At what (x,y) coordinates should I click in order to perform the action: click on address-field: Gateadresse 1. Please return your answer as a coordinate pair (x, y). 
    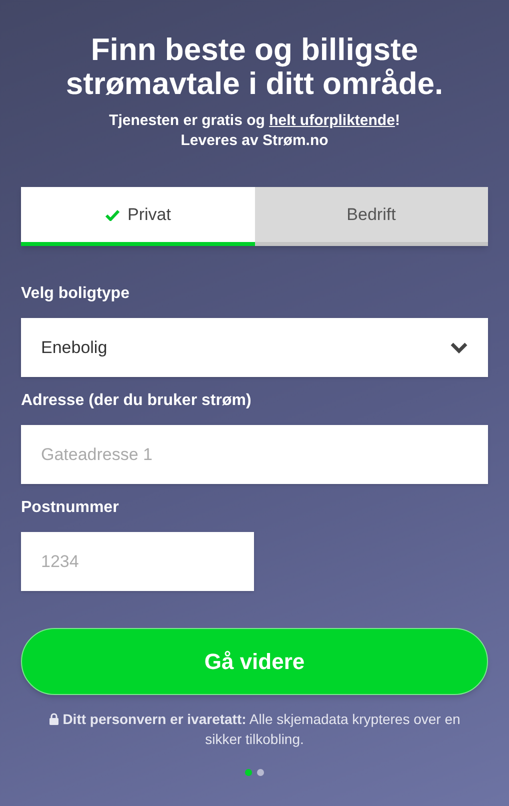
    Looking at the image, I should click on (254, 454).